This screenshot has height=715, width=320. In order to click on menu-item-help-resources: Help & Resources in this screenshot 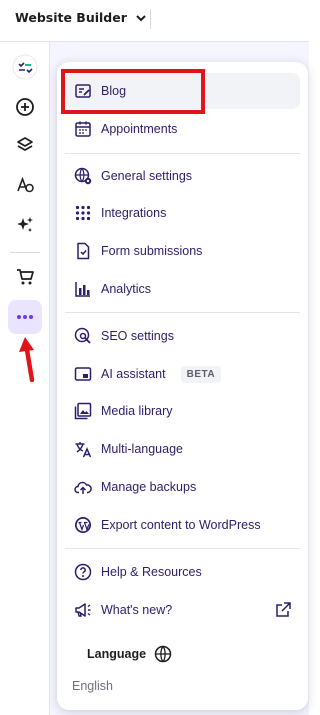, I will do `click(182, 572)`.